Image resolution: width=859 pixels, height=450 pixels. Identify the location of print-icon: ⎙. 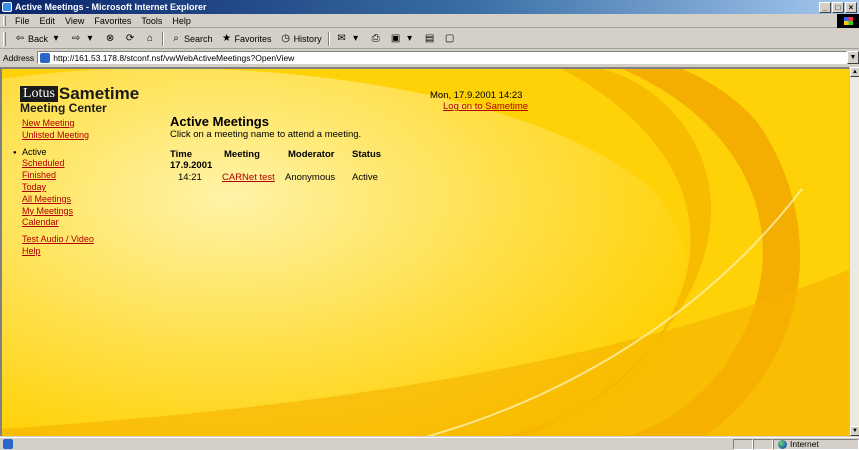
(375, 38).